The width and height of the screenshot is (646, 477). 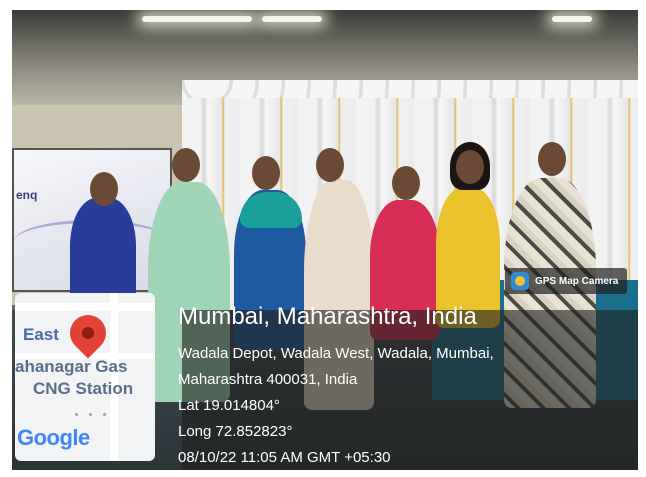 I want to click on screen-logo: enq, so click(x=27, y=195).